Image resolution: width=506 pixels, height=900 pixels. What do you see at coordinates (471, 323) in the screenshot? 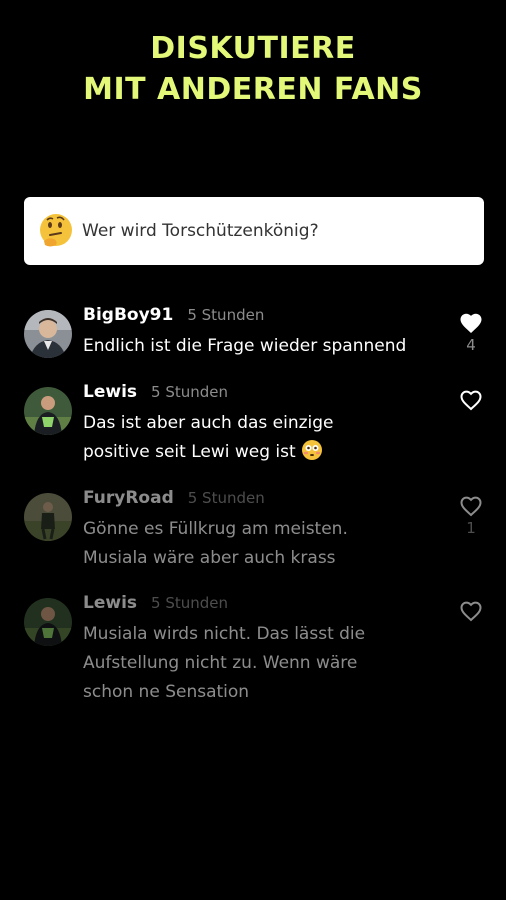
I see `heart-filled-icon` at bounding box center [471, 323].